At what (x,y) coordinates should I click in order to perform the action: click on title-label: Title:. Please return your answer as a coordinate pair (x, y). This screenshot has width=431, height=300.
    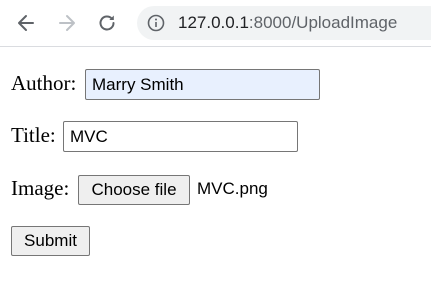
    Looking at the image, I should click on (33, 135).